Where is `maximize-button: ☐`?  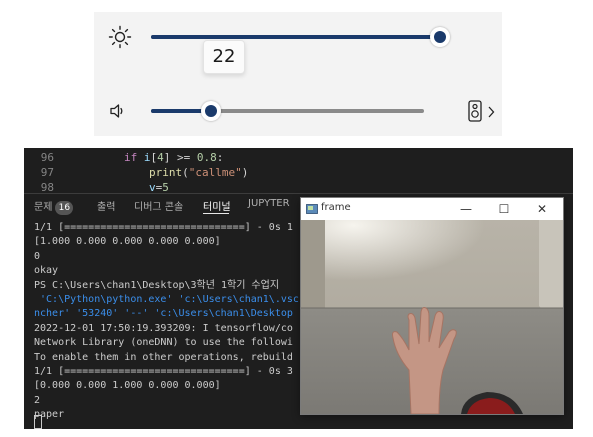
maximize-button: ☐ is located at coordinates (504, 209).